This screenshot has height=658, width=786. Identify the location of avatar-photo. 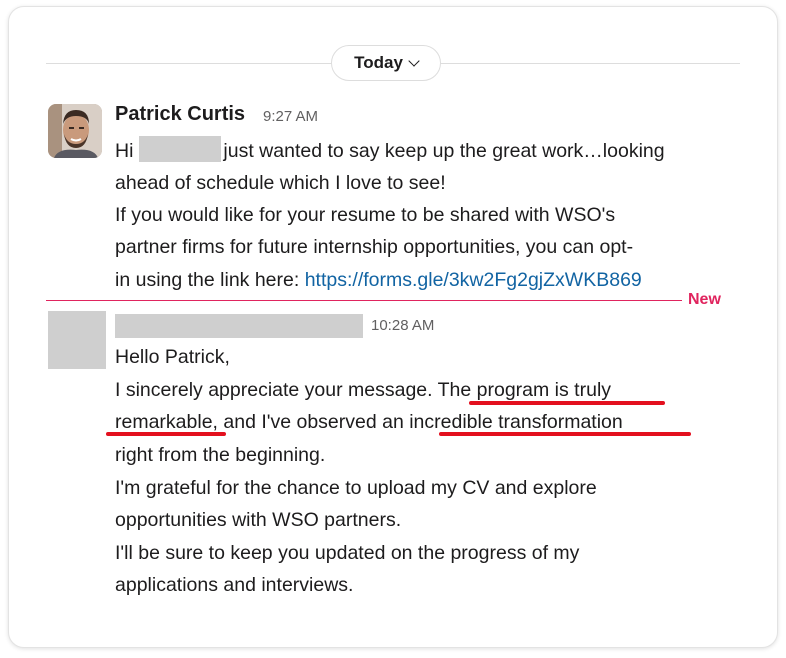
(75, 131).